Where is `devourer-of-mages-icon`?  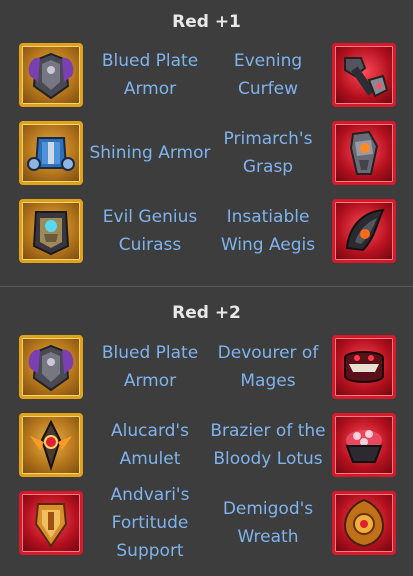
devourer-of-mages-icon is located at coordinates (364, 367).